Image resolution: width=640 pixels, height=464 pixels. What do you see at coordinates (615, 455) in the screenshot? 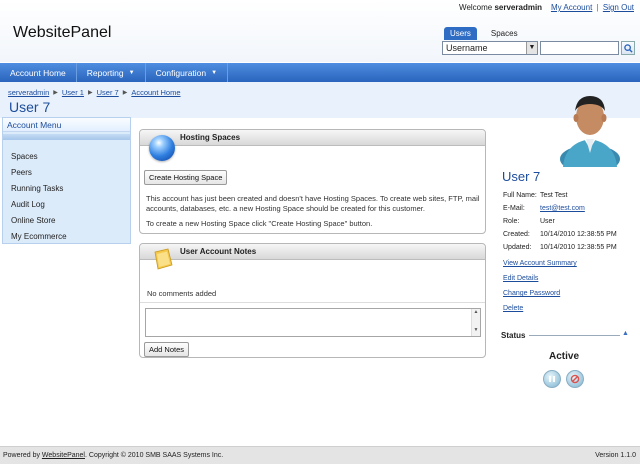
I see `footer-version: Version 1.1.0` at bounding box center [615, 455].